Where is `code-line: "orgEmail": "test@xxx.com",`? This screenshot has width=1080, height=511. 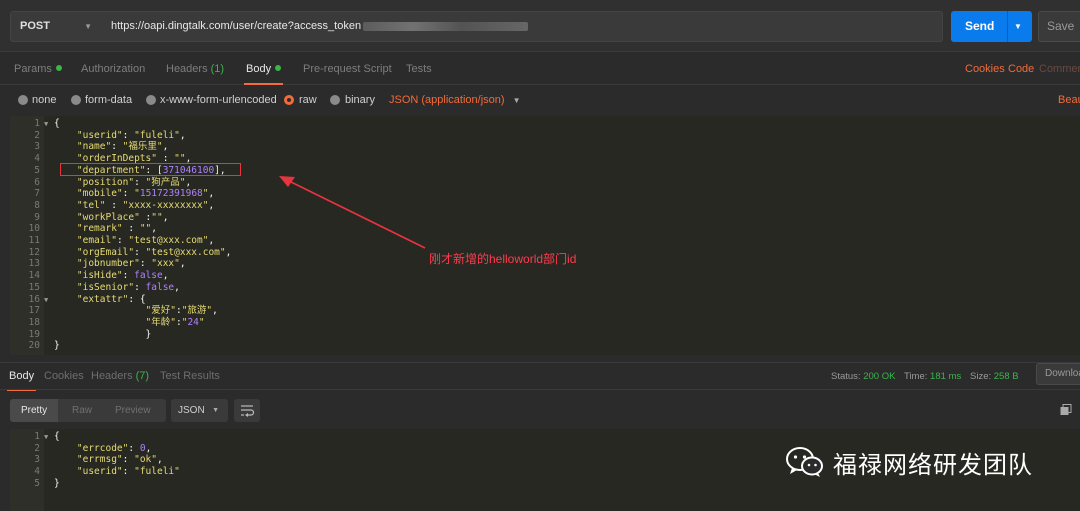 code-line: "orgEmail": "test@xxx.com", is located at coordinates (154, 252).